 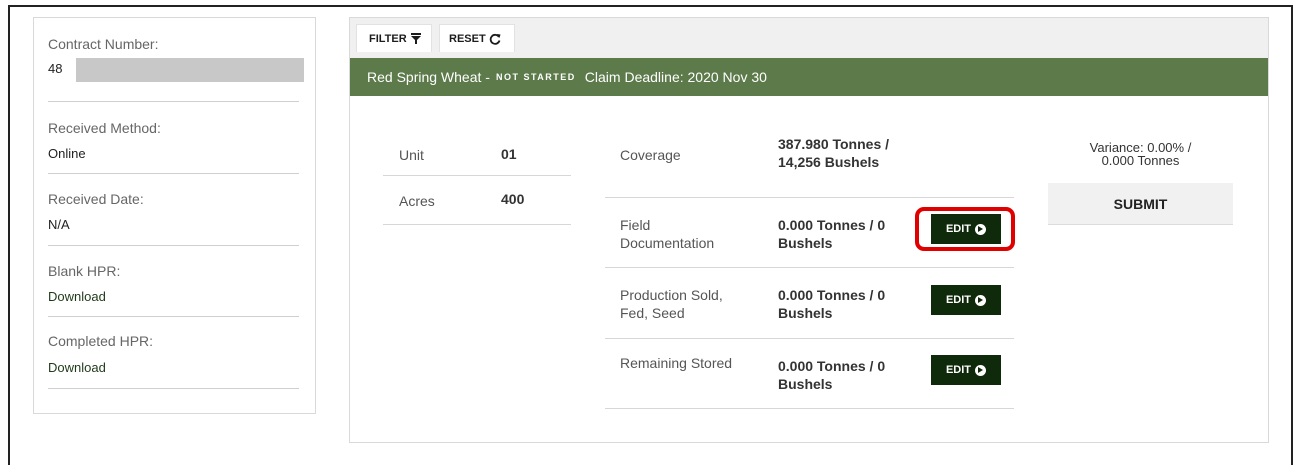 What do you see at coordinates (635, 225) in the screenshot?
I see `label-line: Field` at bounding box center [635, 225].